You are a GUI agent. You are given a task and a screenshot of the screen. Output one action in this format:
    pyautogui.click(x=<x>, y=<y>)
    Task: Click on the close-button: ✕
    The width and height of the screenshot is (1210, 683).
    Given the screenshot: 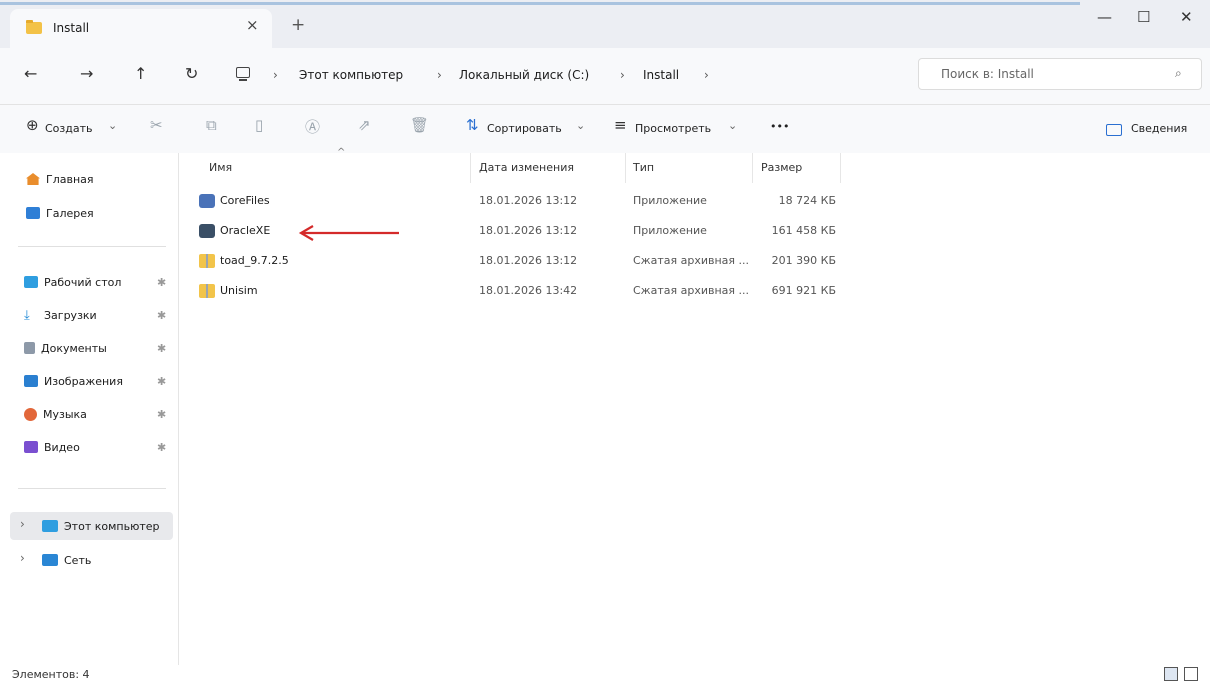 What is the action you would take?
    pyautogui.click(x=1186, y=17)
    